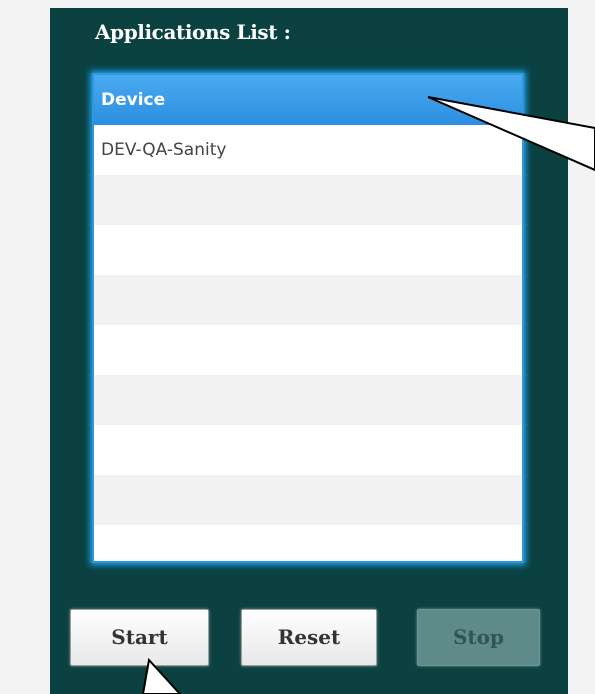 This screenshot has height=694, width=595. I want to click on panel-title: Applications List :, so click(193, 32).